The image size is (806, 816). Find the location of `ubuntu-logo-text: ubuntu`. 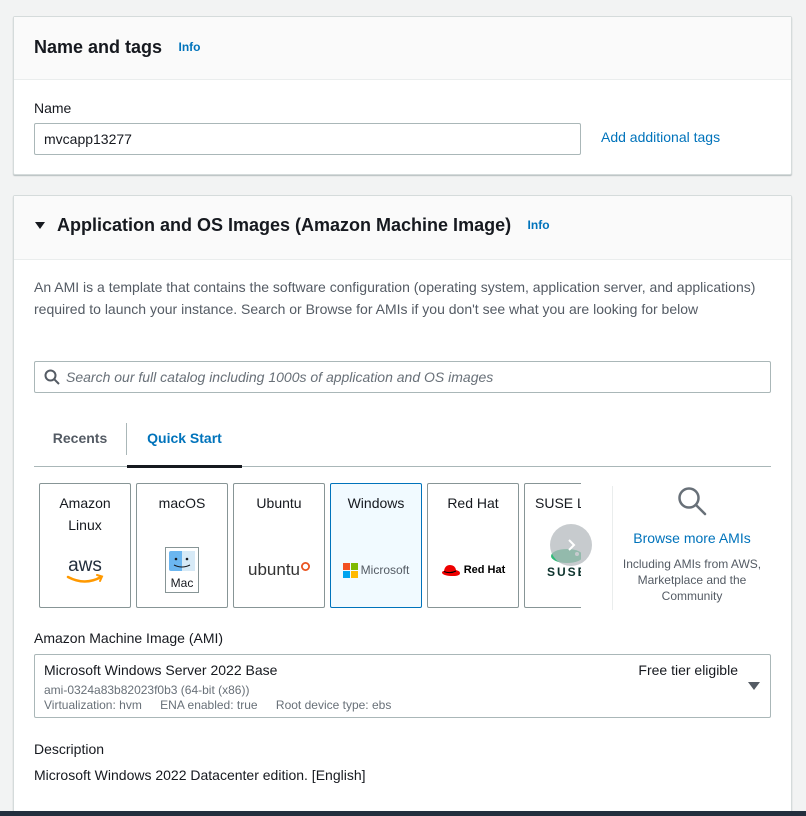

ubuntu-logo-text: ubuntu is located at coordinates (274, 569).